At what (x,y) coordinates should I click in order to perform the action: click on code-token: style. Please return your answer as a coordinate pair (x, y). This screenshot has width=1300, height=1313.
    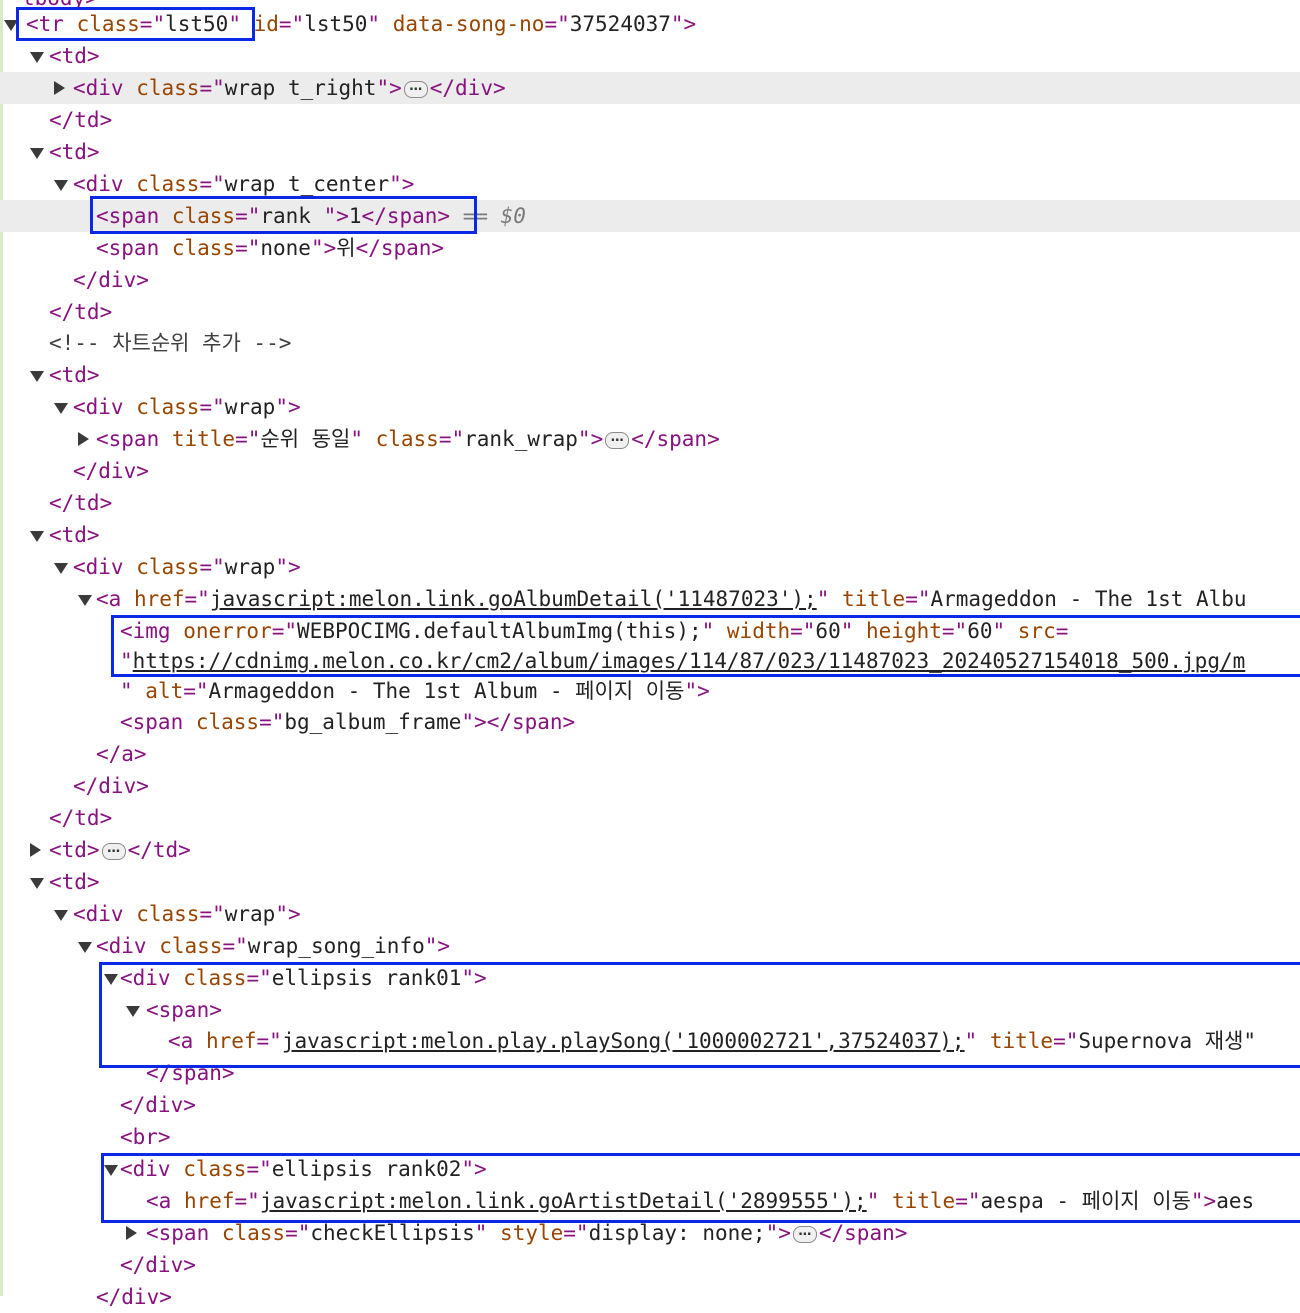
    Looking at the image, I should click on (525, 1233).